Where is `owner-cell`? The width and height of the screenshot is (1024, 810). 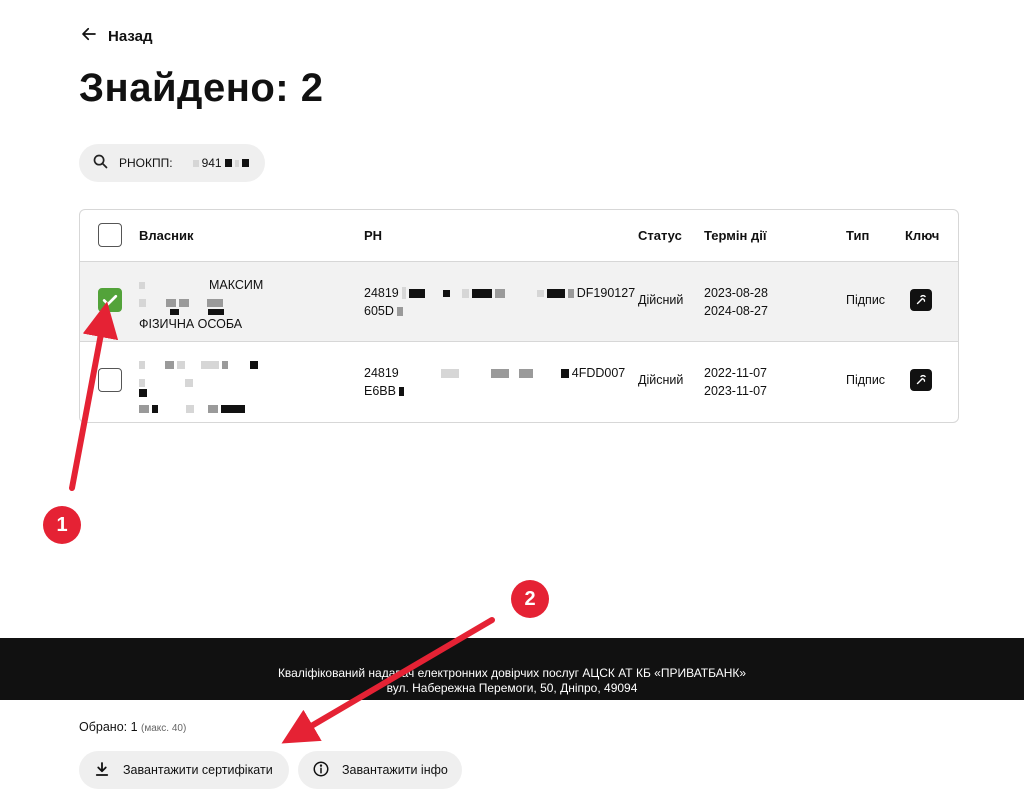 owner-cell is located at coordinates (198, 387).